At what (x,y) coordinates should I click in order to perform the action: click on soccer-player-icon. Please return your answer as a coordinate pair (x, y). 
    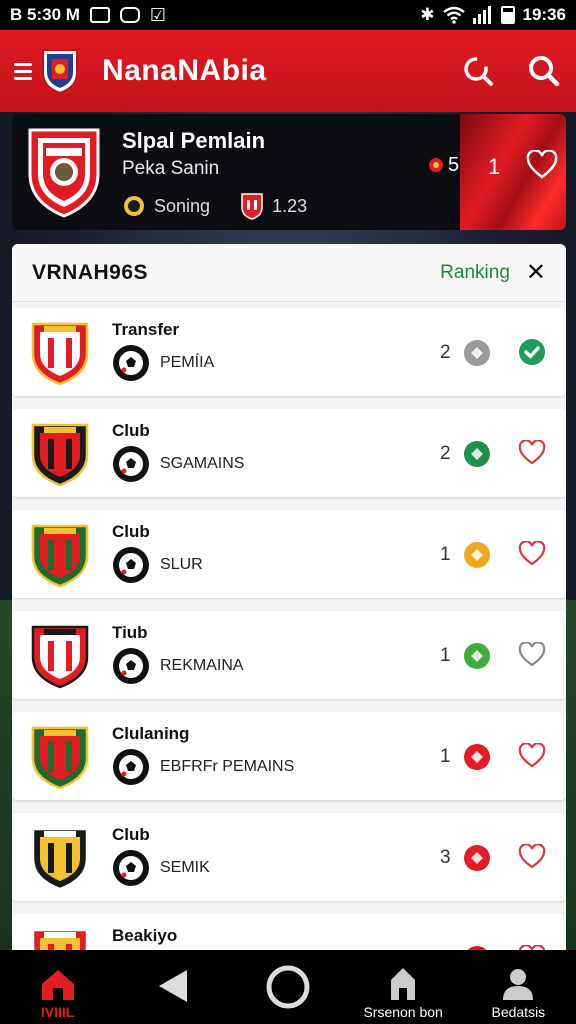
    Looking at the image, I should click on (134, 206).